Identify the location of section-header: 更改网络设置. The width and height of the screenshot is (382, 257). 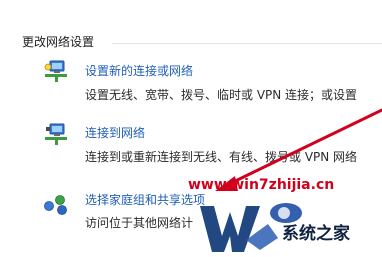
(58, 42).